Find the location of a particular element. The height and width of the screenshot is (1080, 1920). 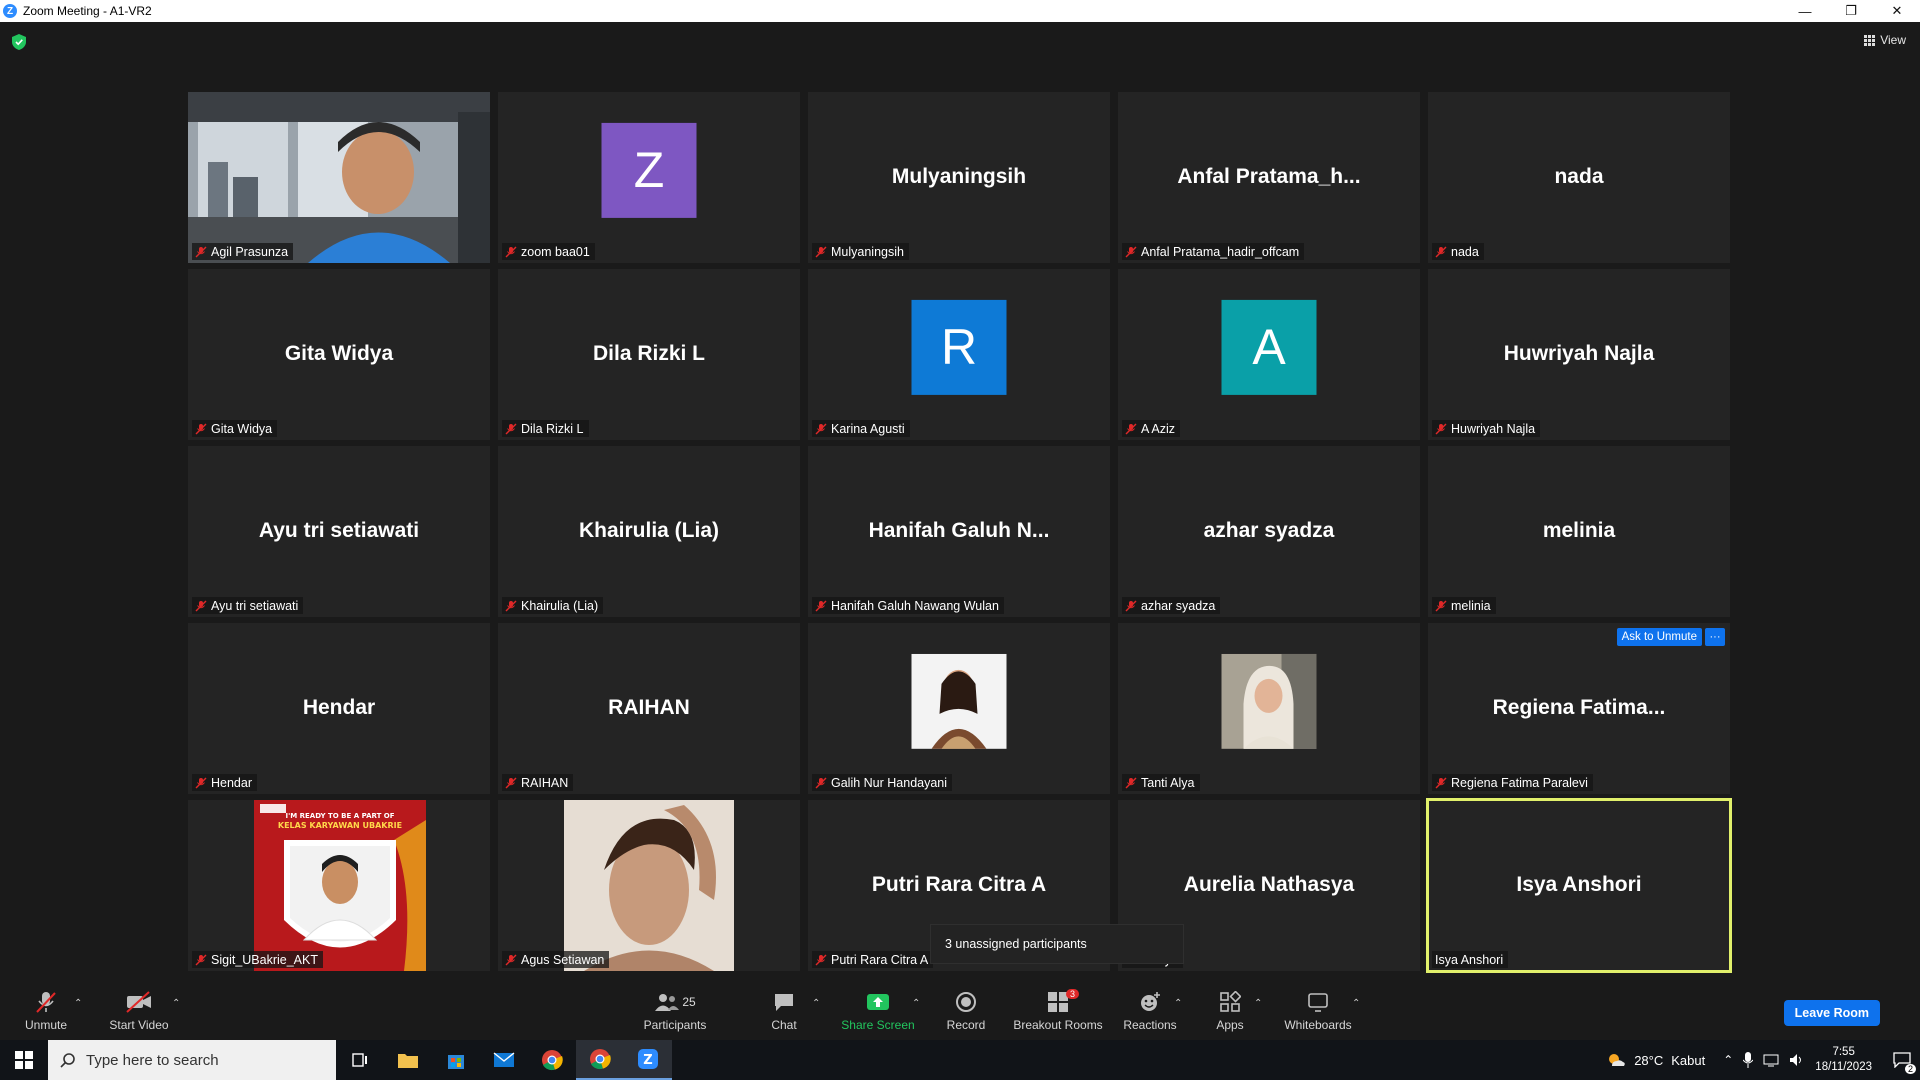

participant-display-name: Mulyaningsih is located at coordinates (959, 176).